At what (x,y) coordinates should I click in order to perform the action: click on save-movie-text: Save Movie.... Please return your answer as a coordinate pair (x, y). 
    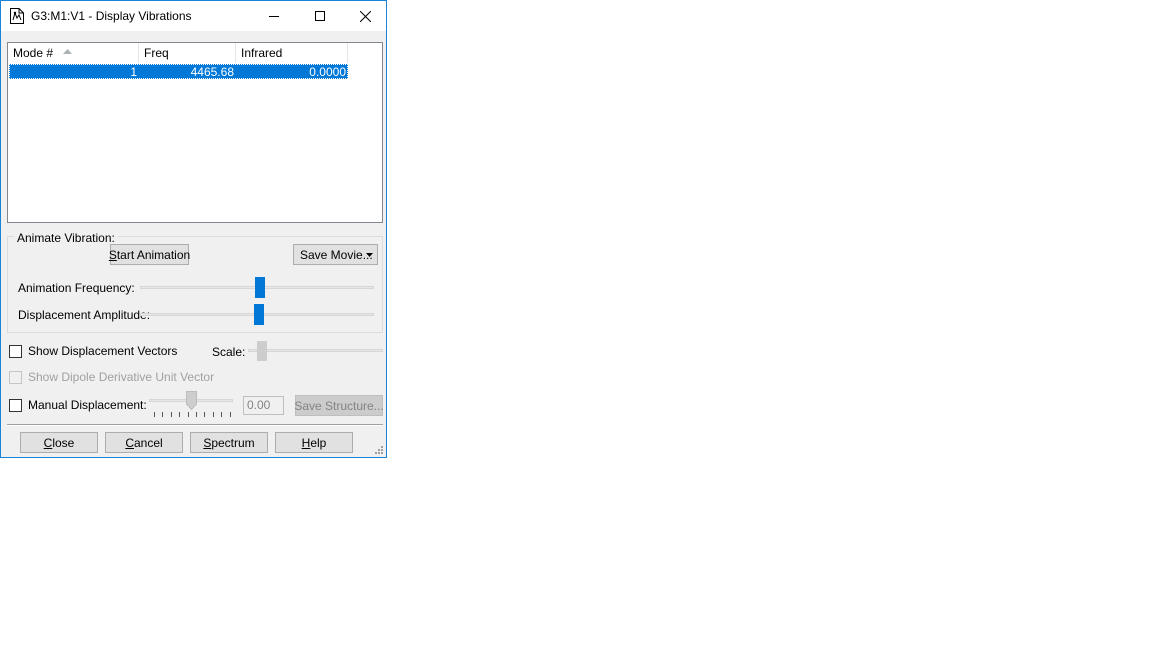
    Looking at the image, I should click on (336, 254).